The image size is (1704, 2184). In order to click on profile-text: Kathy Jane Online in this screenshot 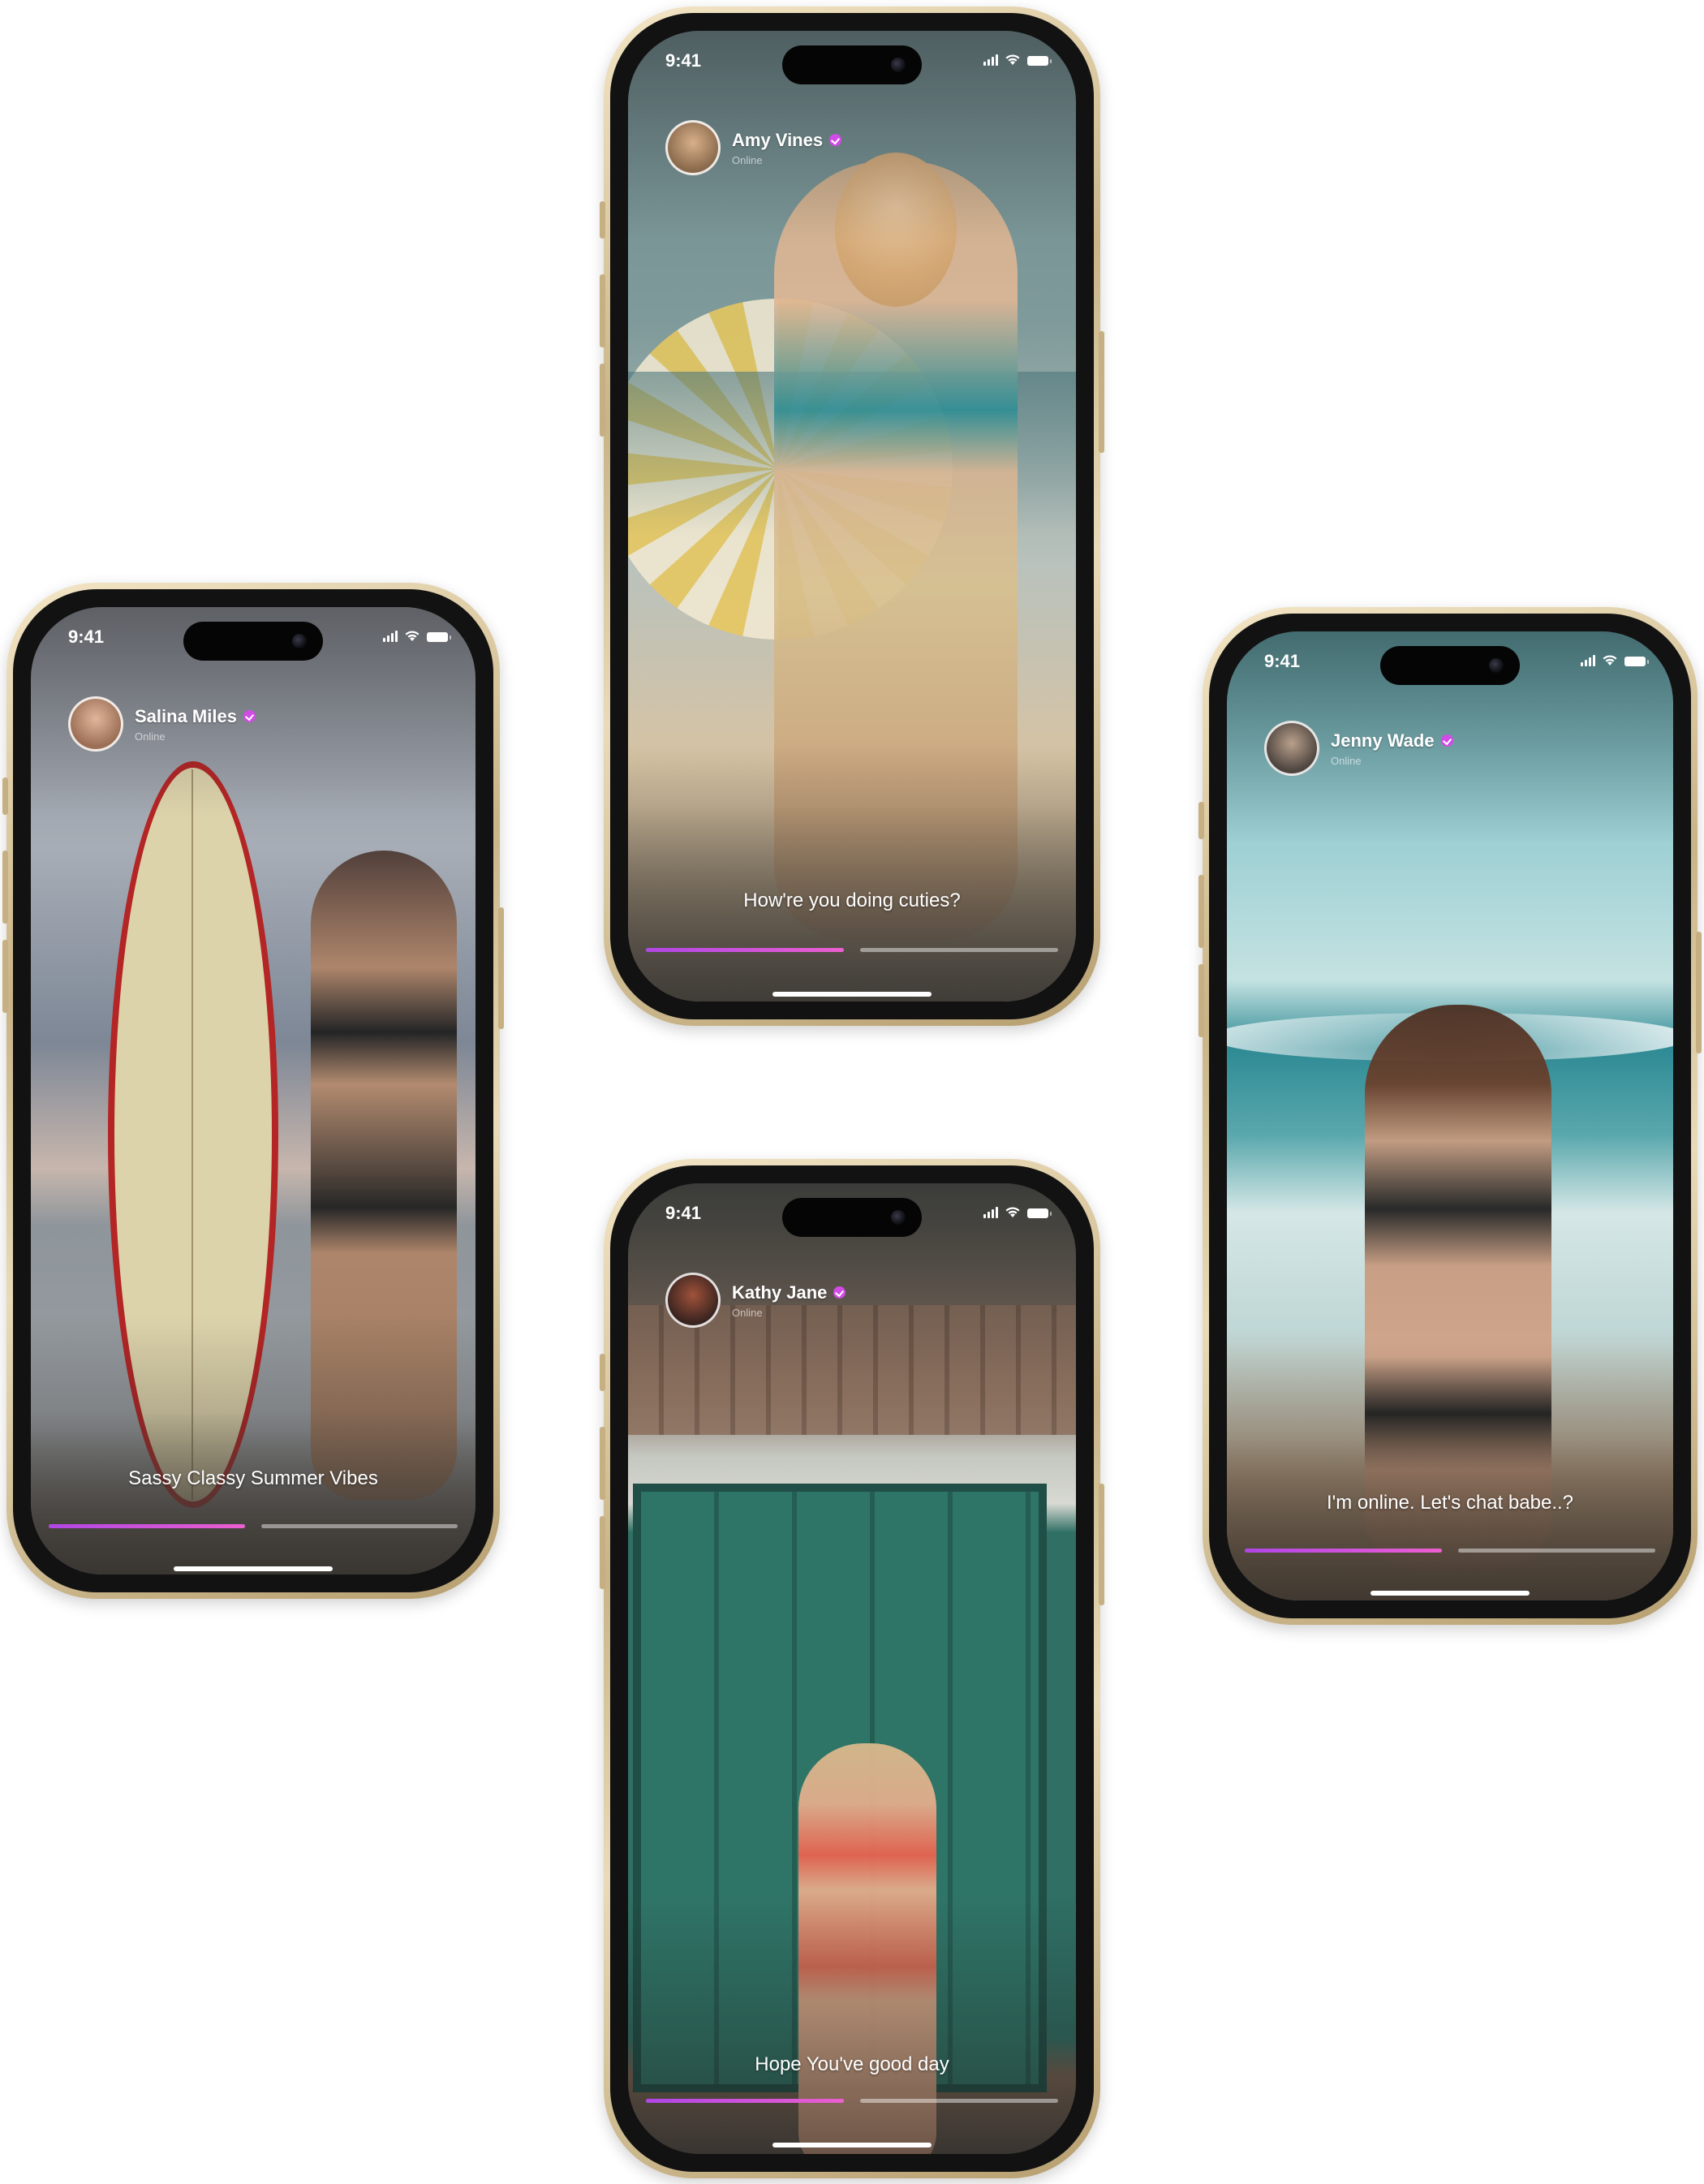, I will do `click(789, 1301)`.